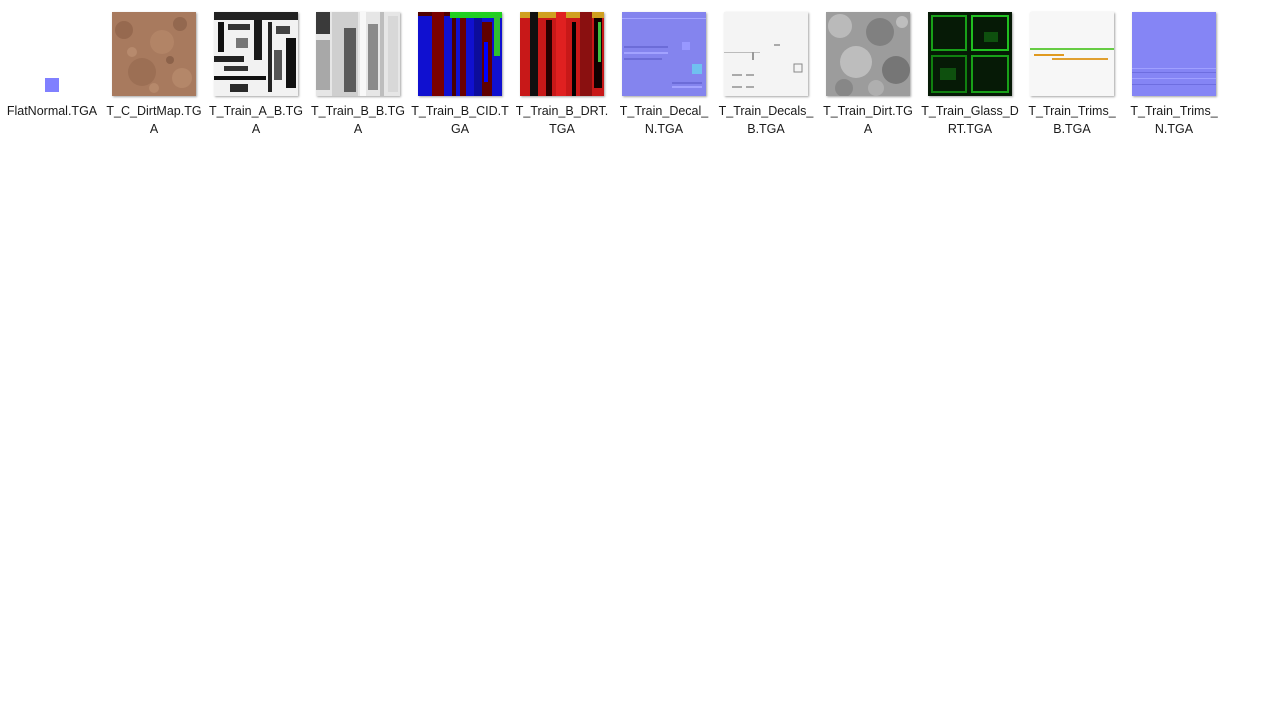 The image size is (1280, 720). I want to click on train-decals-b-thumbnail, so click(766, 54).